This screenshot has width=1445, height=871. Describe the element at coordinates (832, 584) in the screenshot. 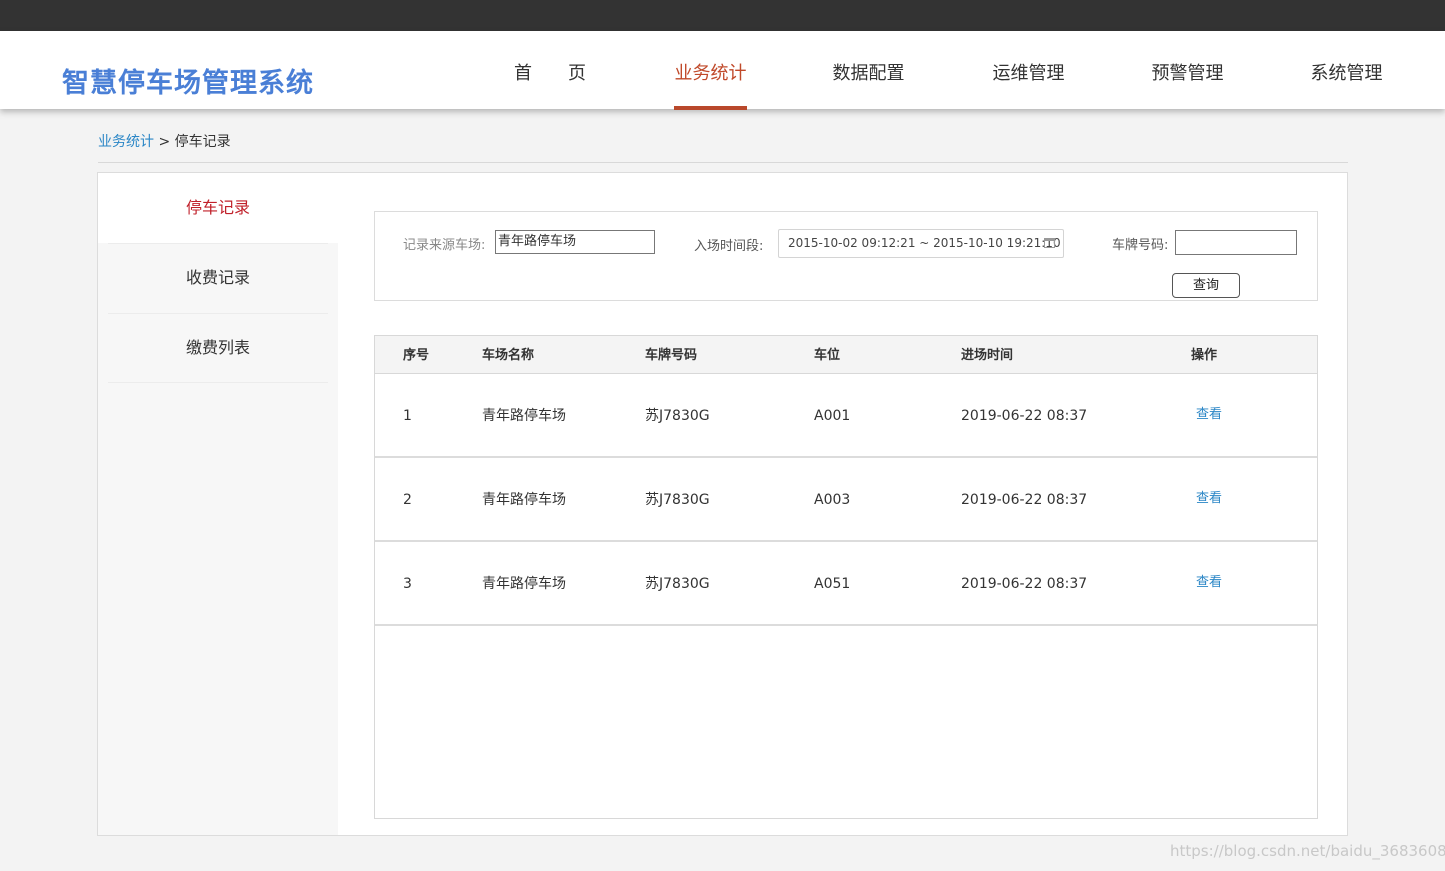

I see `cell-space: A051` at that location.